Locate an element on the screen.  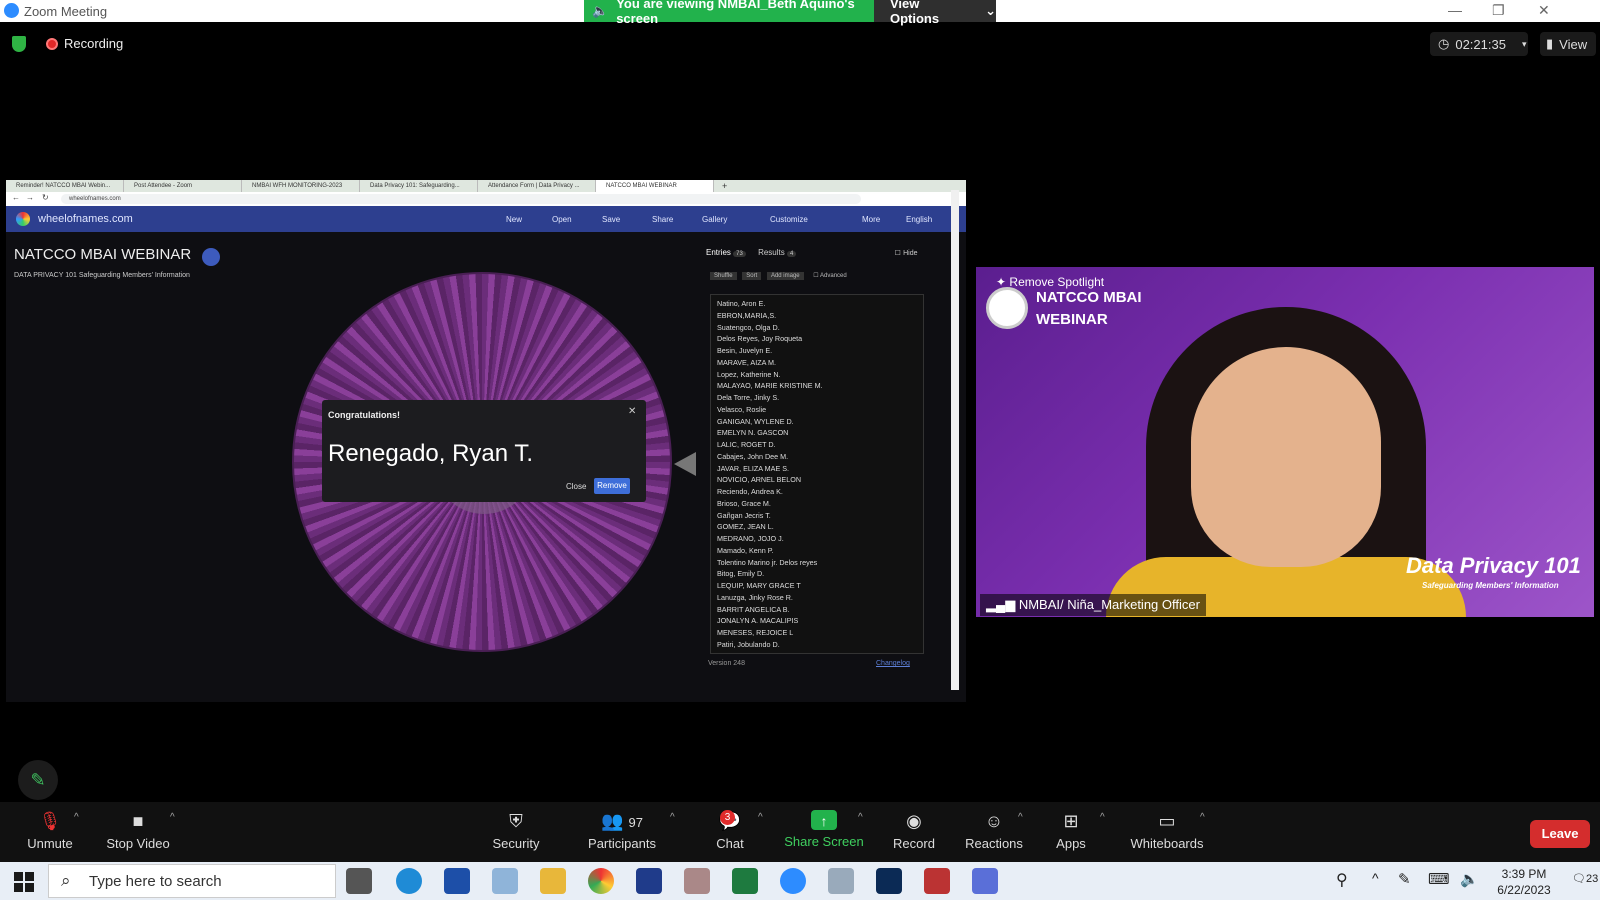
advanced-checkbox: ☐ is located at coordinates (815, 276).